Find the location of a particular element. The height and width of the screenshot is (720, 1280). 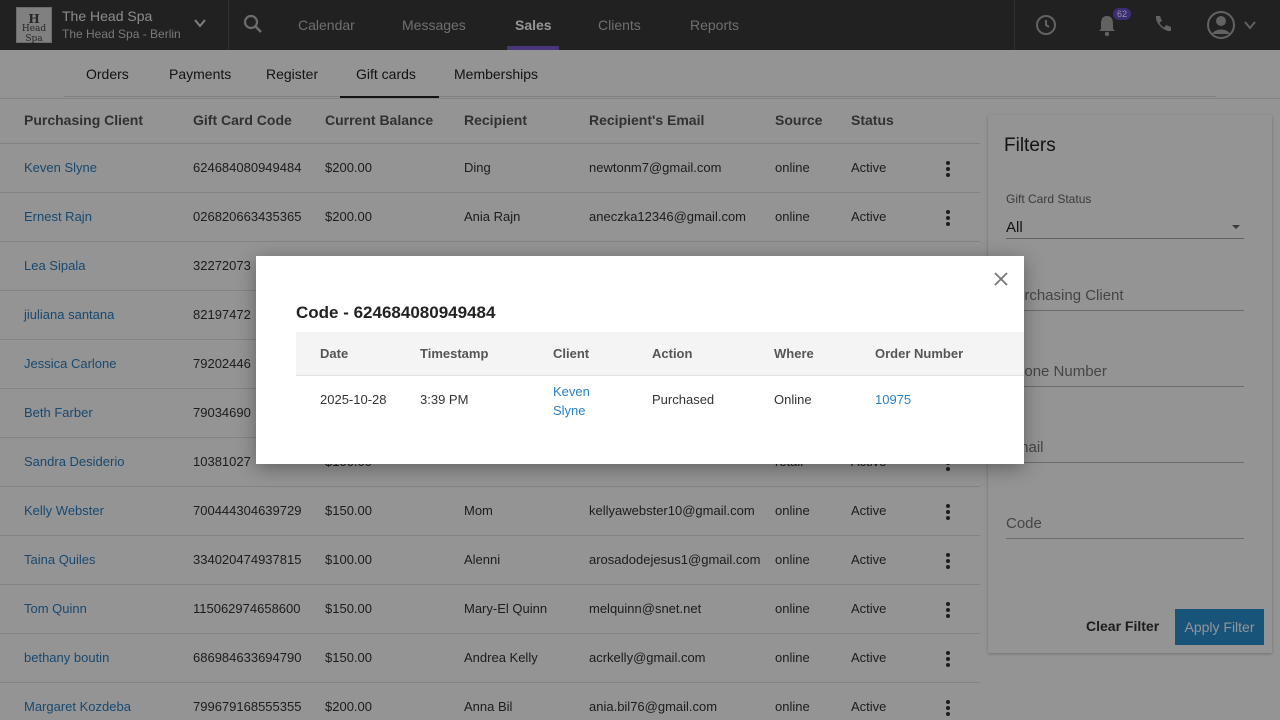

column-header: Action is located at coordinates (672, 353).